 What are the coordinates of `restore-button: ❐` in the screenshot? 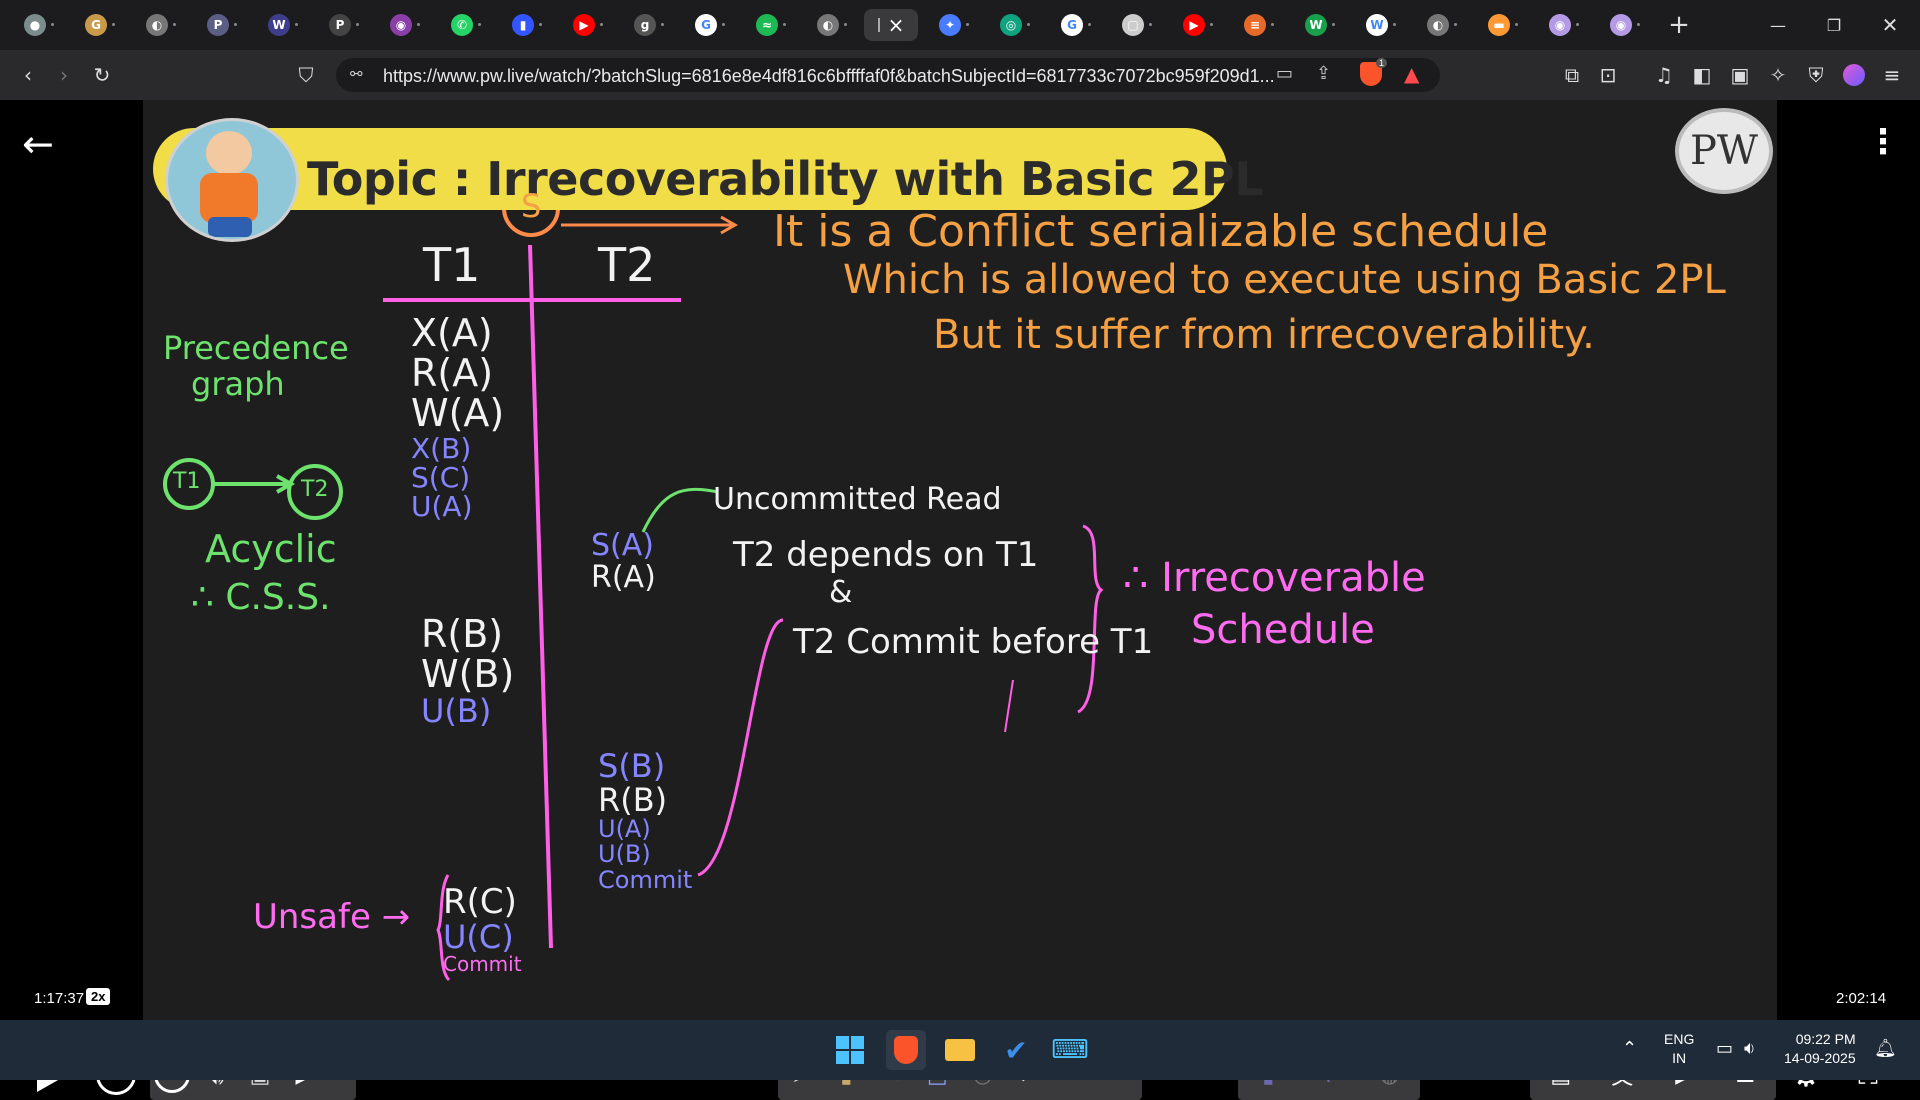 It's located at (1834, 25).